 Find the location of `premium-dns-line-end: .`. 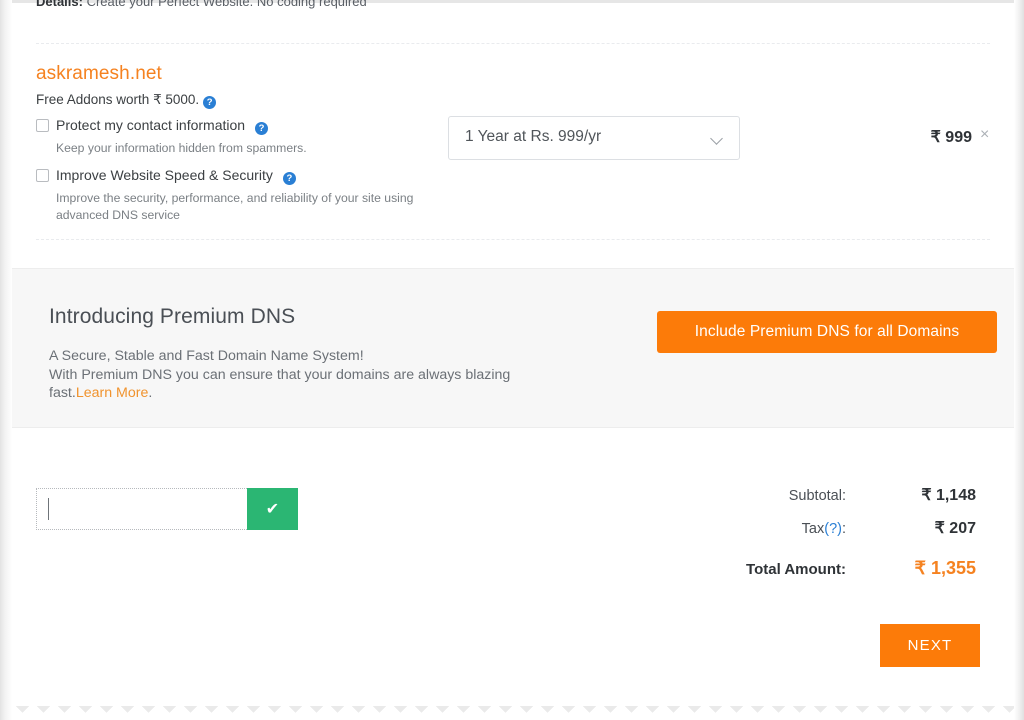

premium-dns-line-end: . is located at coordinates (150, 393).